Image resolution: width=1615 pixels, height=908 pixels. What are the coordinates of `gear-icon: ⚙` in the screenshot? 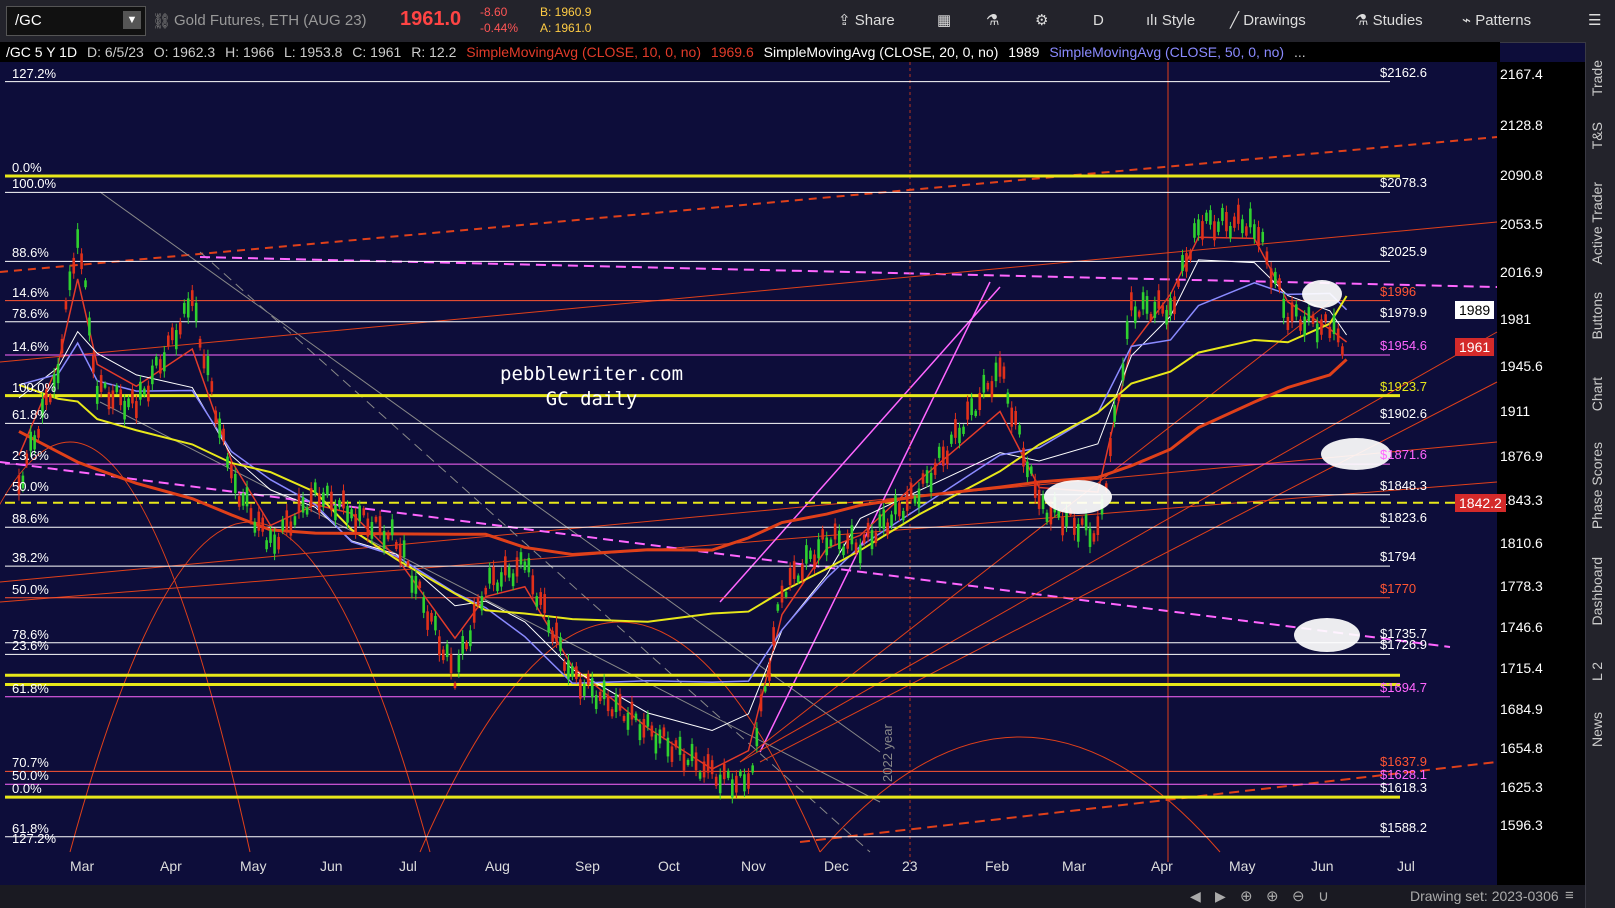 It's located at (1041, 21).